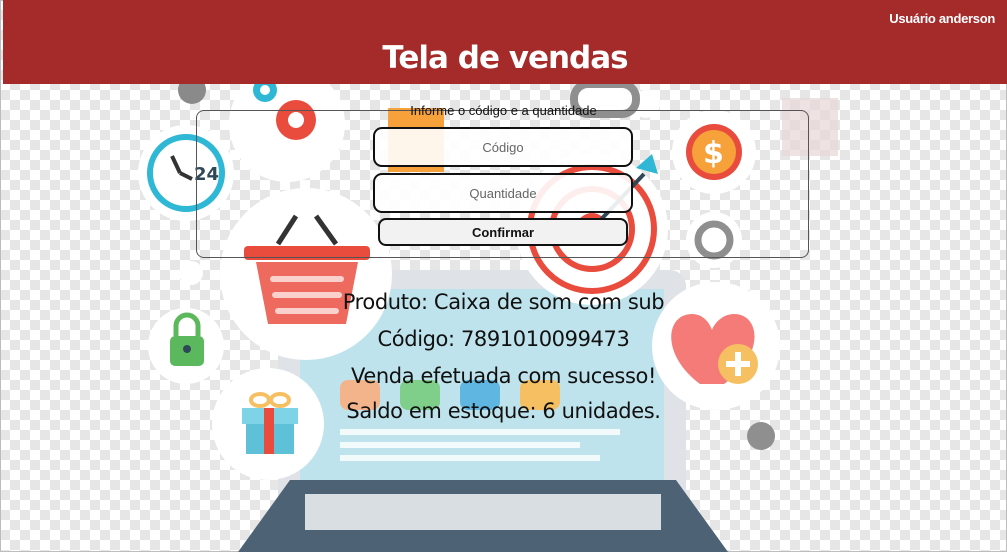 The image size is (1007, 552). Describe the element at coordinates (503, 376) in the screenshot. I see `result-status: Venda efetuada com sucesso!` at that location.